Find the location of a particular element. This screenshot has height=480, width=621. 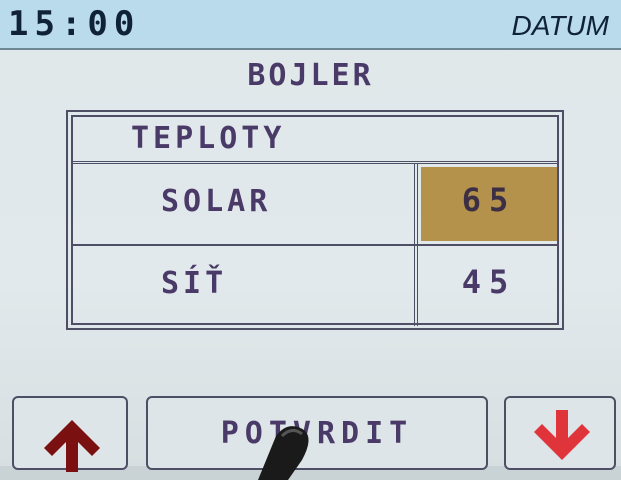

confirm-button: POTVRDIT is located at coordinates (317, 433).